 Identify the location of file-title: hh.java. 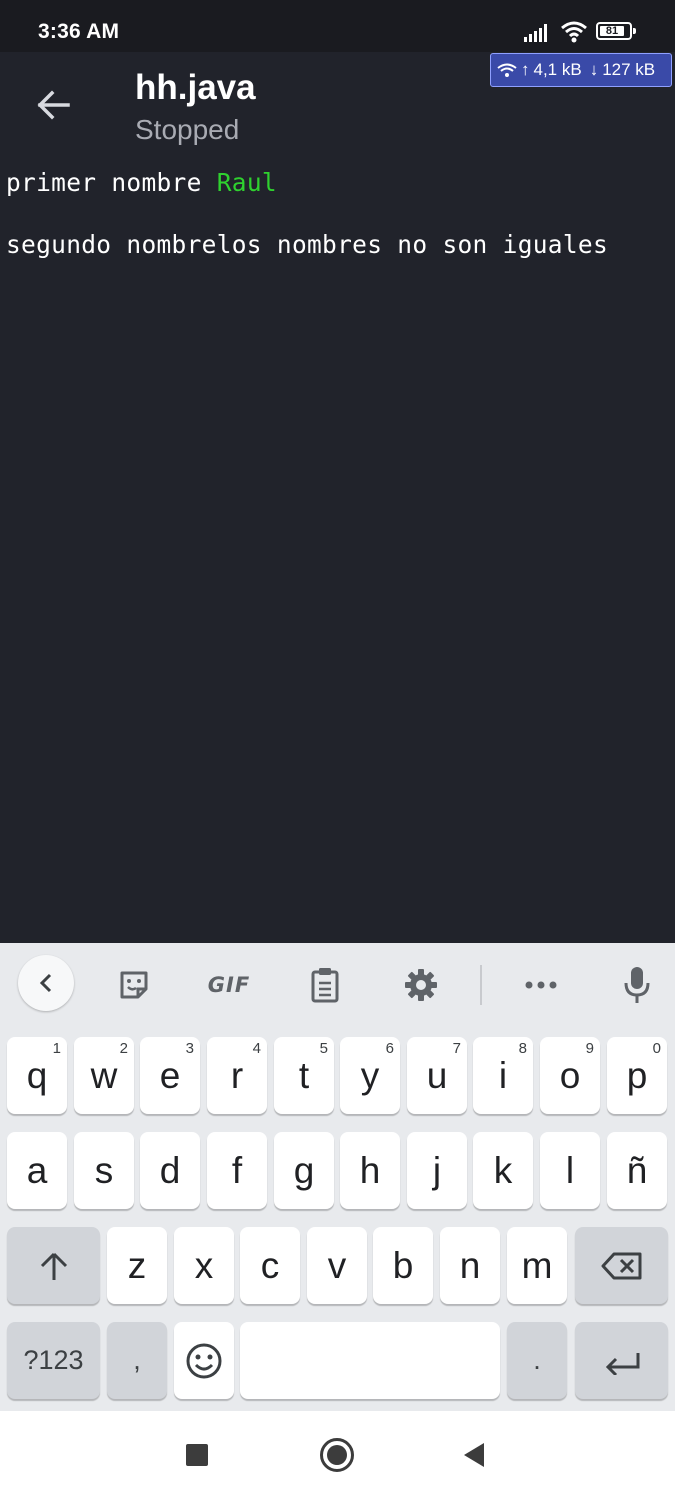
(195, 87).